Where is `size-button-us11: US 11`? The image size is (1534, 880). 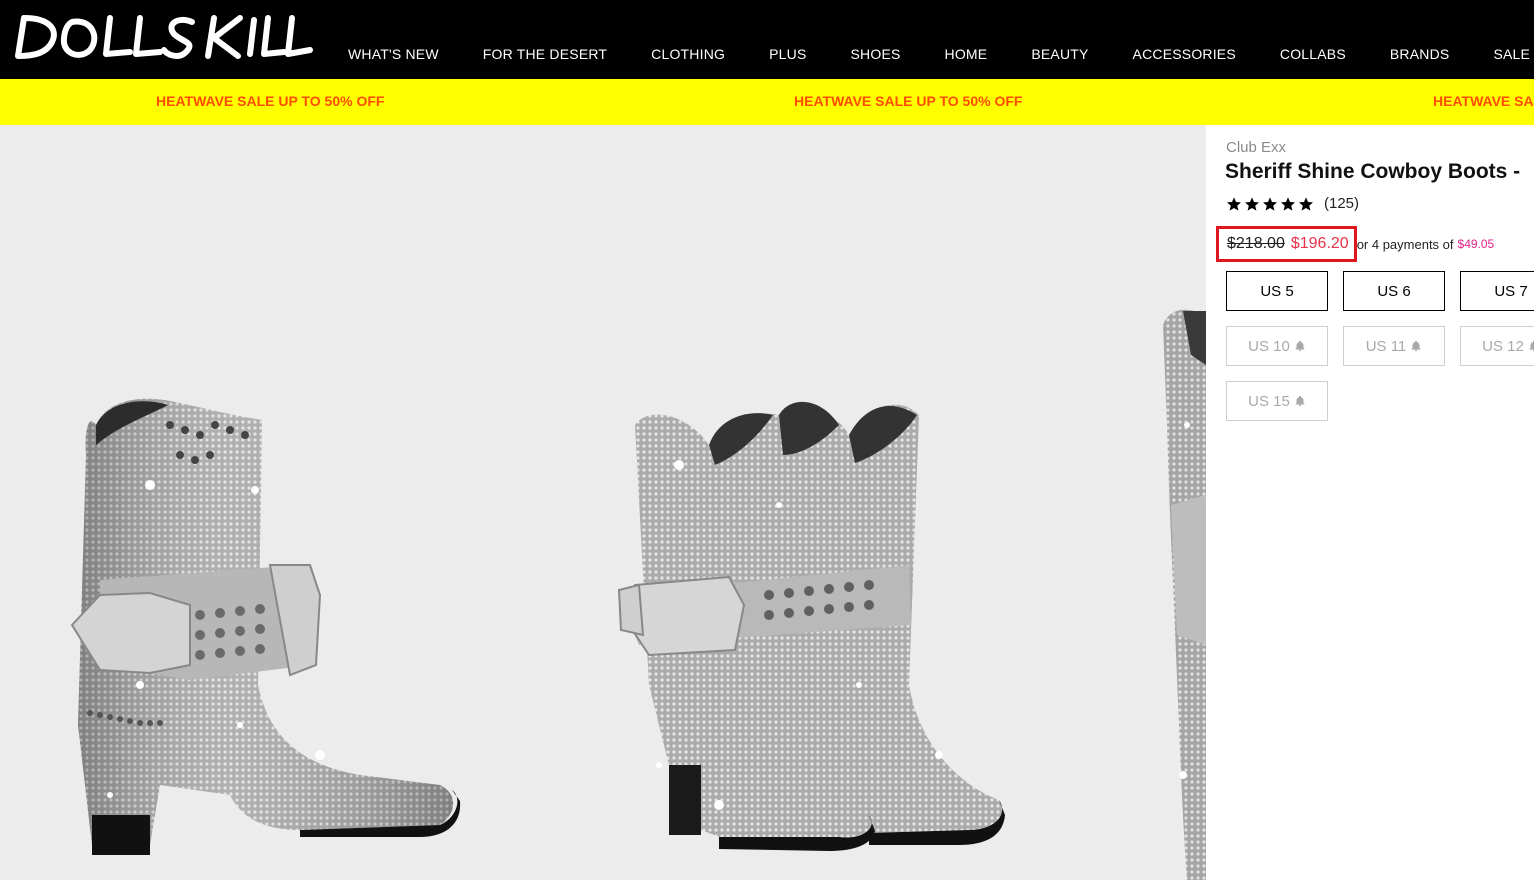
size-button-us11: US 11 is located at coordinates (1394, 346).